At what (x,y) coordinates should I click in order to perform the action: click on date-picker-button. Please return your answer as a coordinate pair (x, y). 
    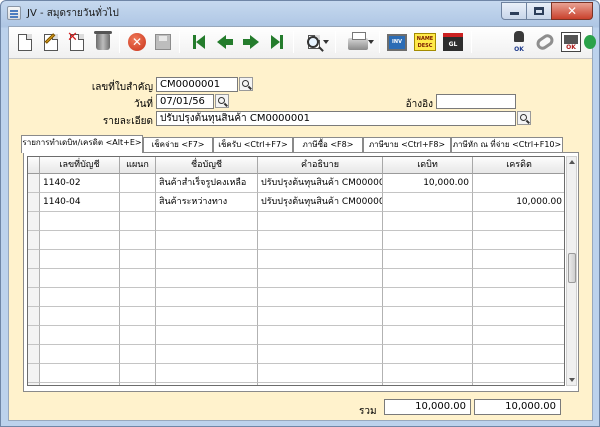
    Looking at the image, I should click on (222, 101).